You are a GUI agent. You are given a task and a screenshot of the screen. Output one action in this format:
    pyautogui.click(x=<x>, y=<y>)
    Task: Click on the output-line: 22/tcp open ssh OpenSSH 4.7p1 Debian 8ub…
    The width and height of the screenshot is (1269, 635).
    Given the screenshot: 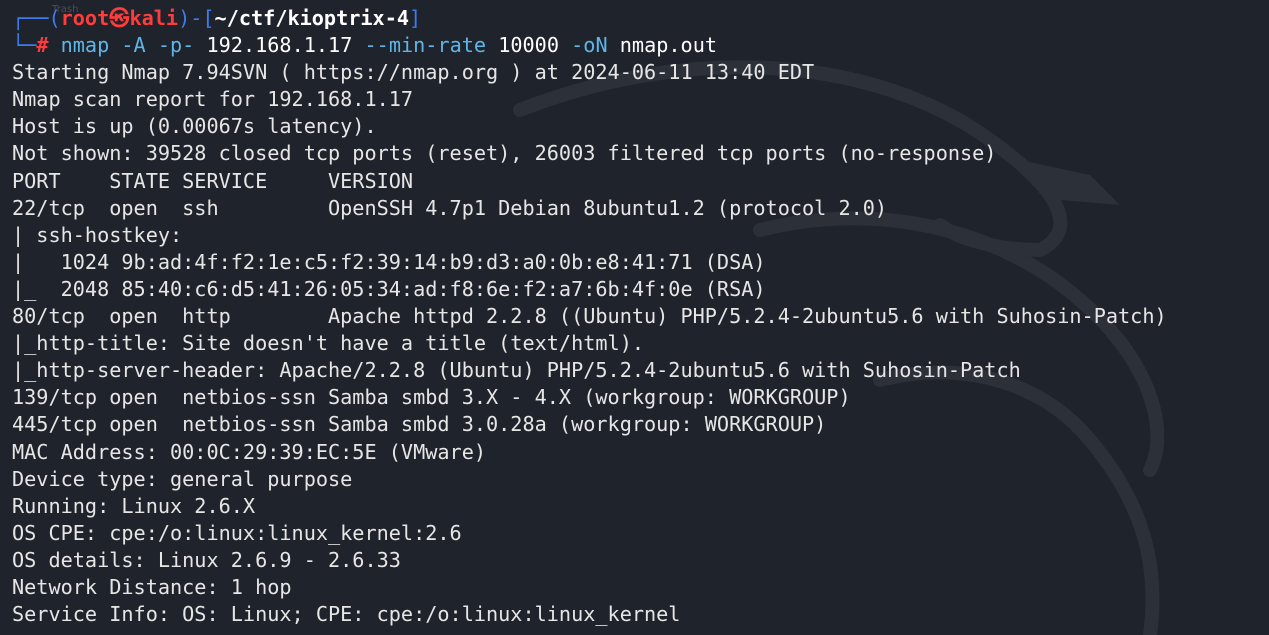 What is the action you would take?
    pyautogui.click(x=450, y=207)
    